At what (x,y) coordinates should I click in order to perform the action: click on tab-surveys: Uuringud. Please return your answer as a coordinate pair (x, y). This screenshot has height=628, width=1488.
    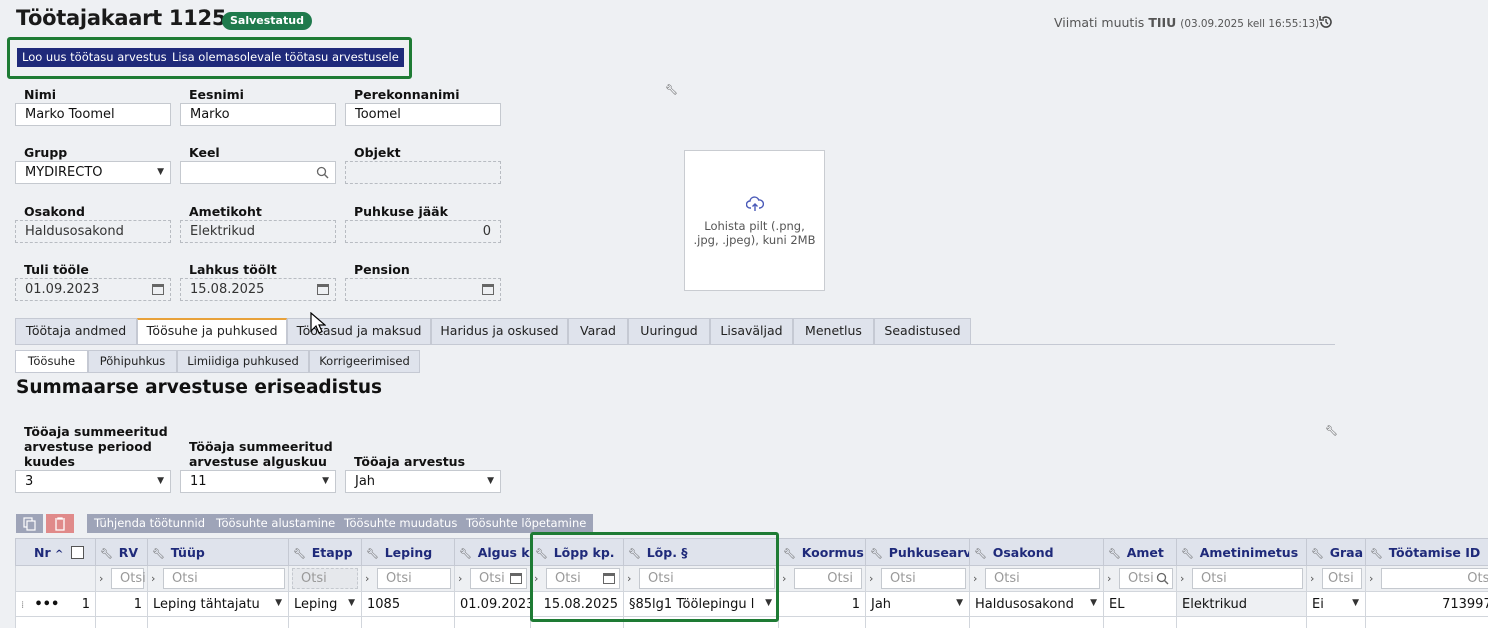
    Looking at the image, I should click on (669, 331).